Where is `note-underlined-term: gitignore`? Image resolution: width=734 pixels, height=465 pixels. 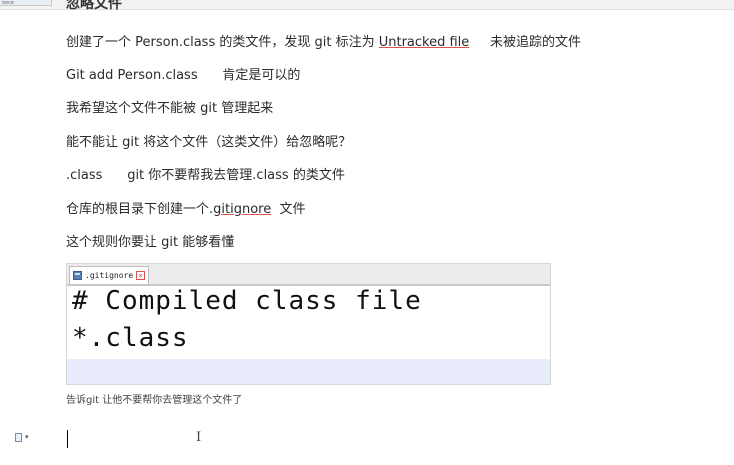
note-underlined-term: gitignore is located at coordinates (242, 209).